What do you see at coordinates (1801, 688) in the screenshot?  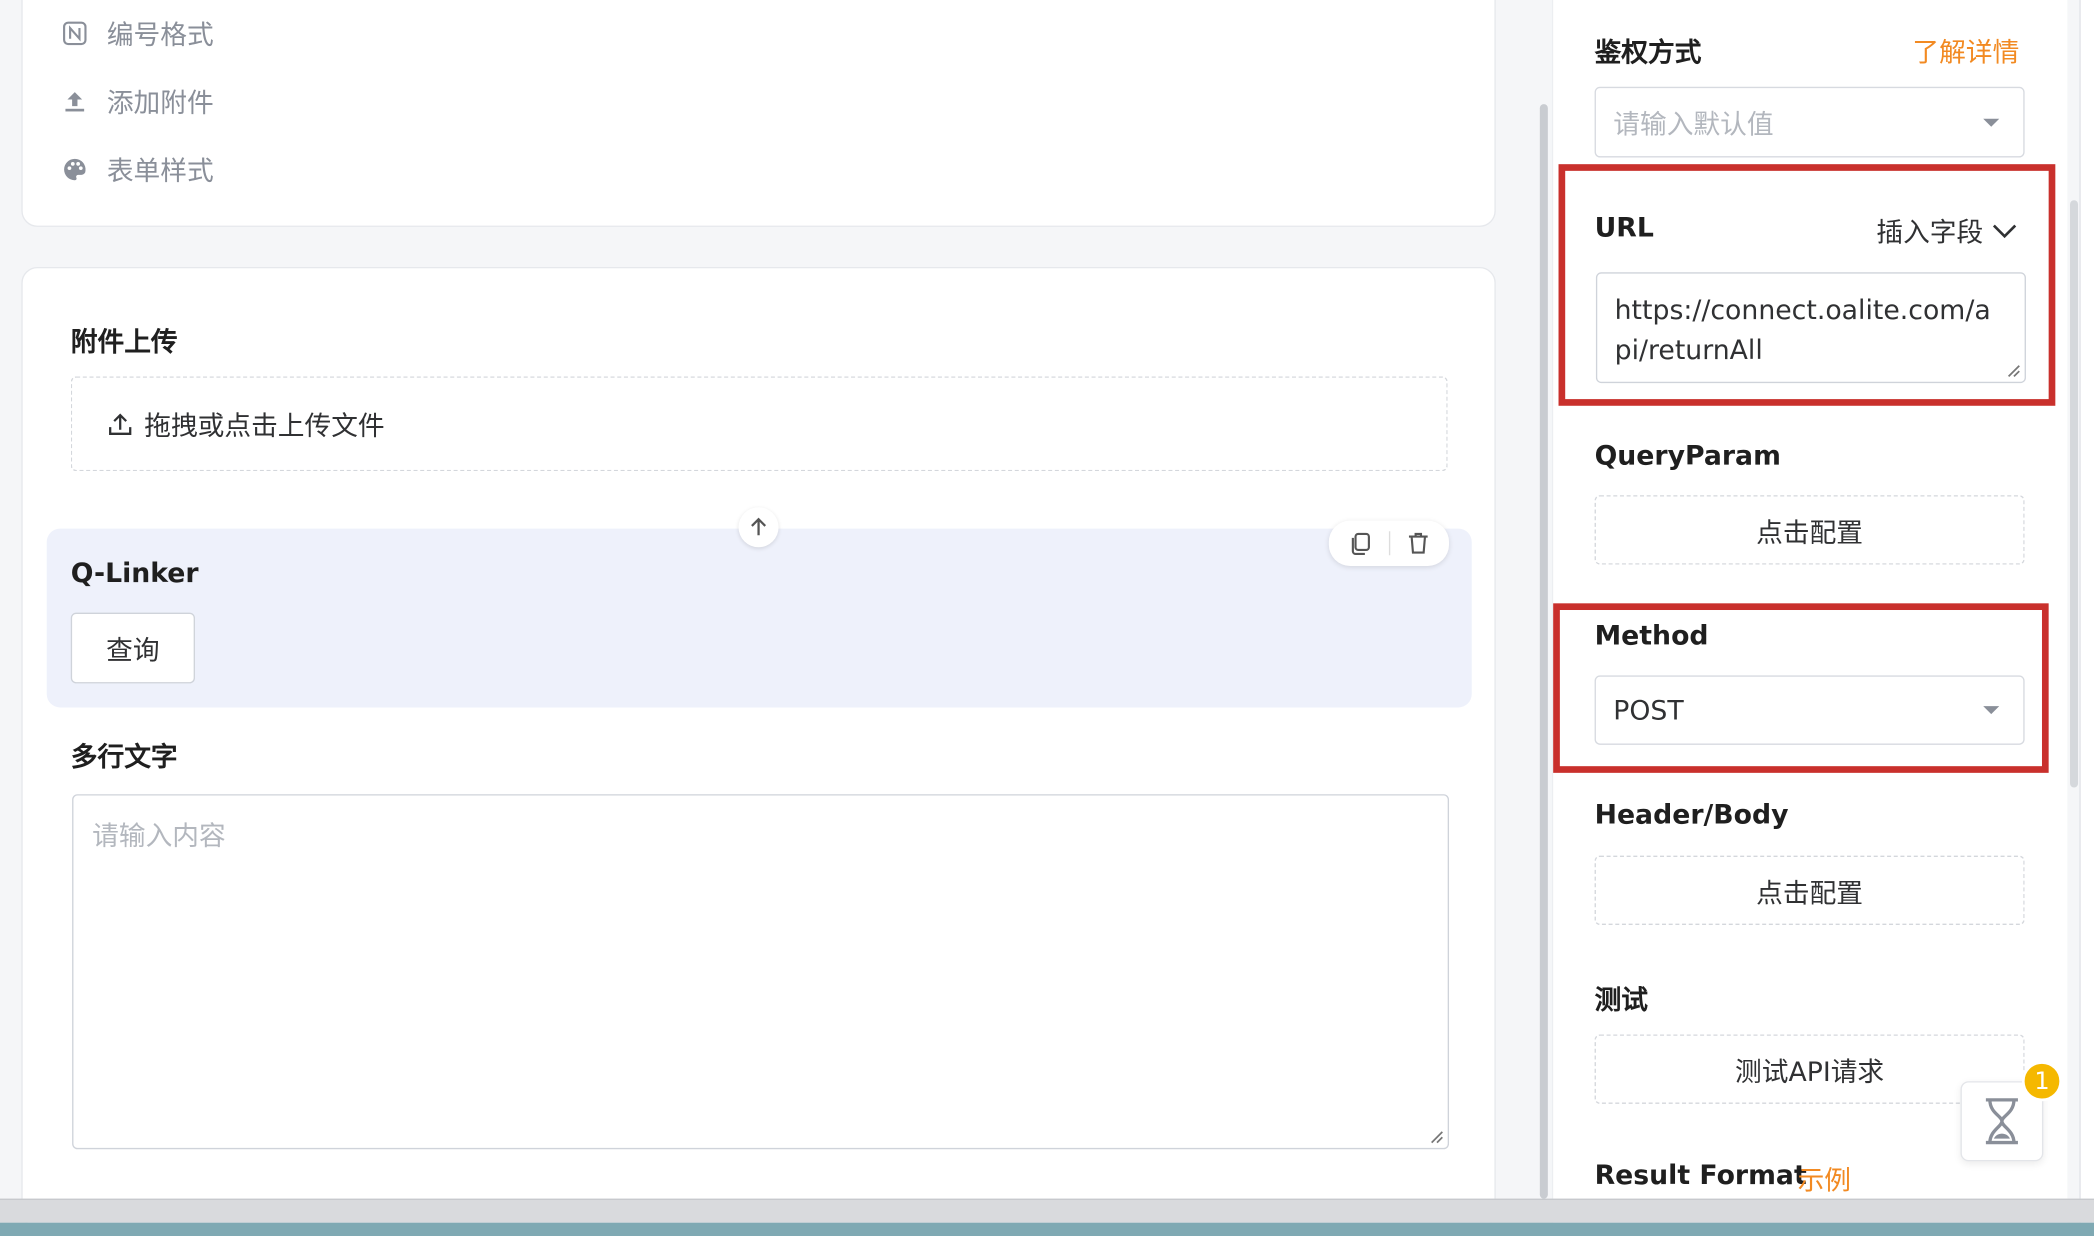 I see `method-highlight-box` at bounding box center [1801, 688].